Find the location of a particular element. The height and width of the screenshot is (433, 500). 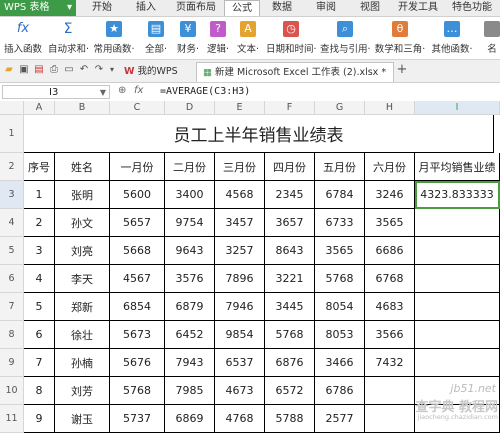

table-cell: 6869 is located at coordinates (190, 419).